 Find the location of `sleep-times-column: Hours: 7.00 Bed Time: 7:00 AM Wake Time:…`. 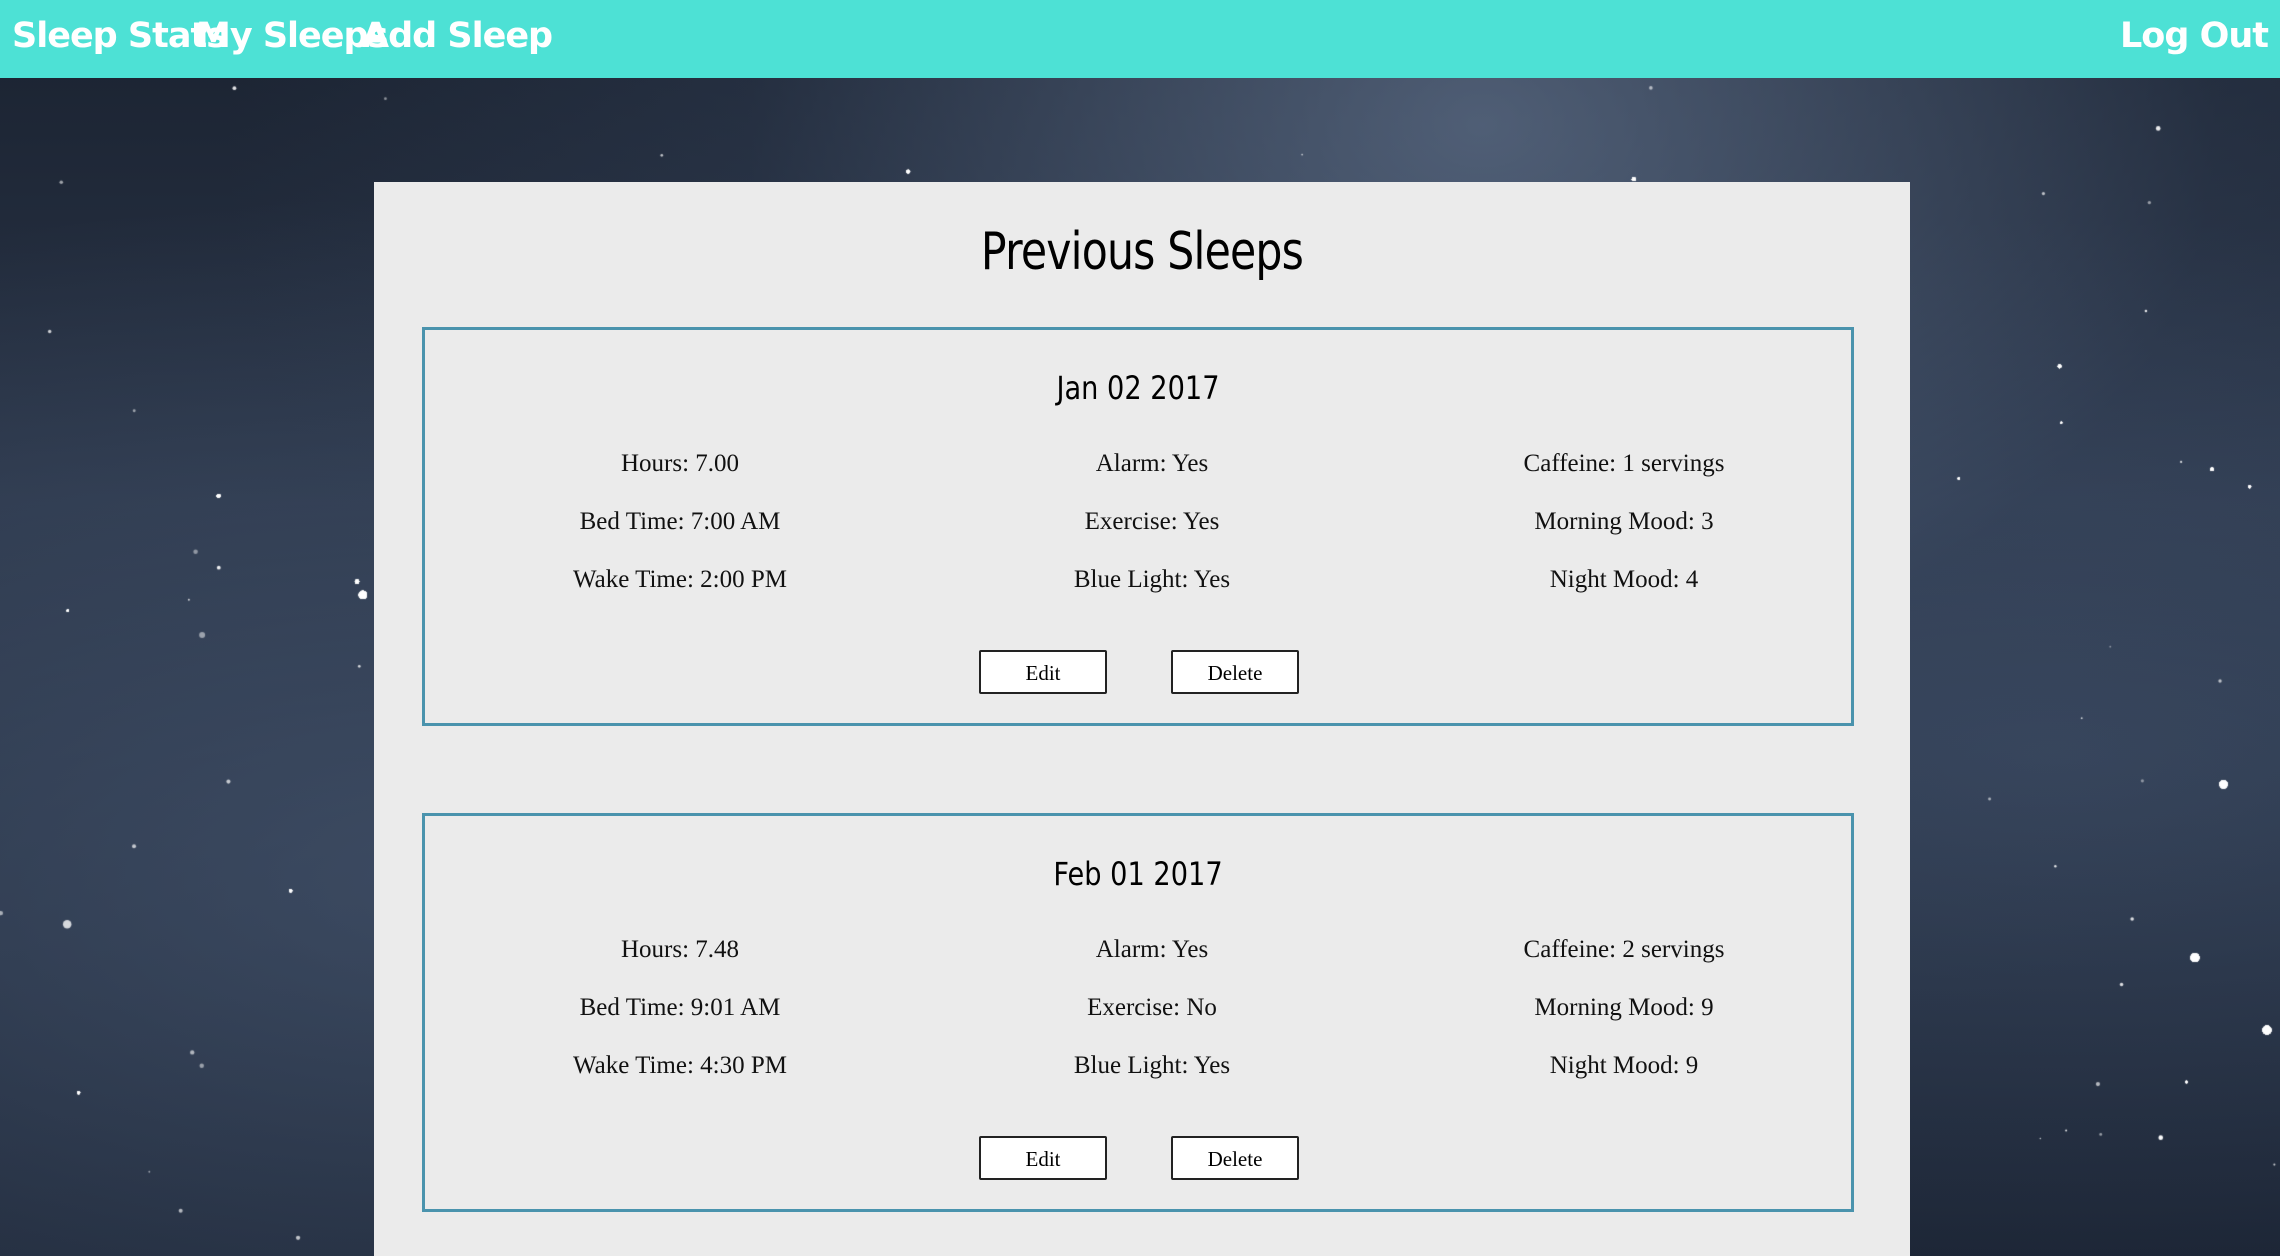

sleep-times-column: Hours: 7.00 Bed Time: 7:00 AM Wake Time:… is located at coordinates (680, 535).